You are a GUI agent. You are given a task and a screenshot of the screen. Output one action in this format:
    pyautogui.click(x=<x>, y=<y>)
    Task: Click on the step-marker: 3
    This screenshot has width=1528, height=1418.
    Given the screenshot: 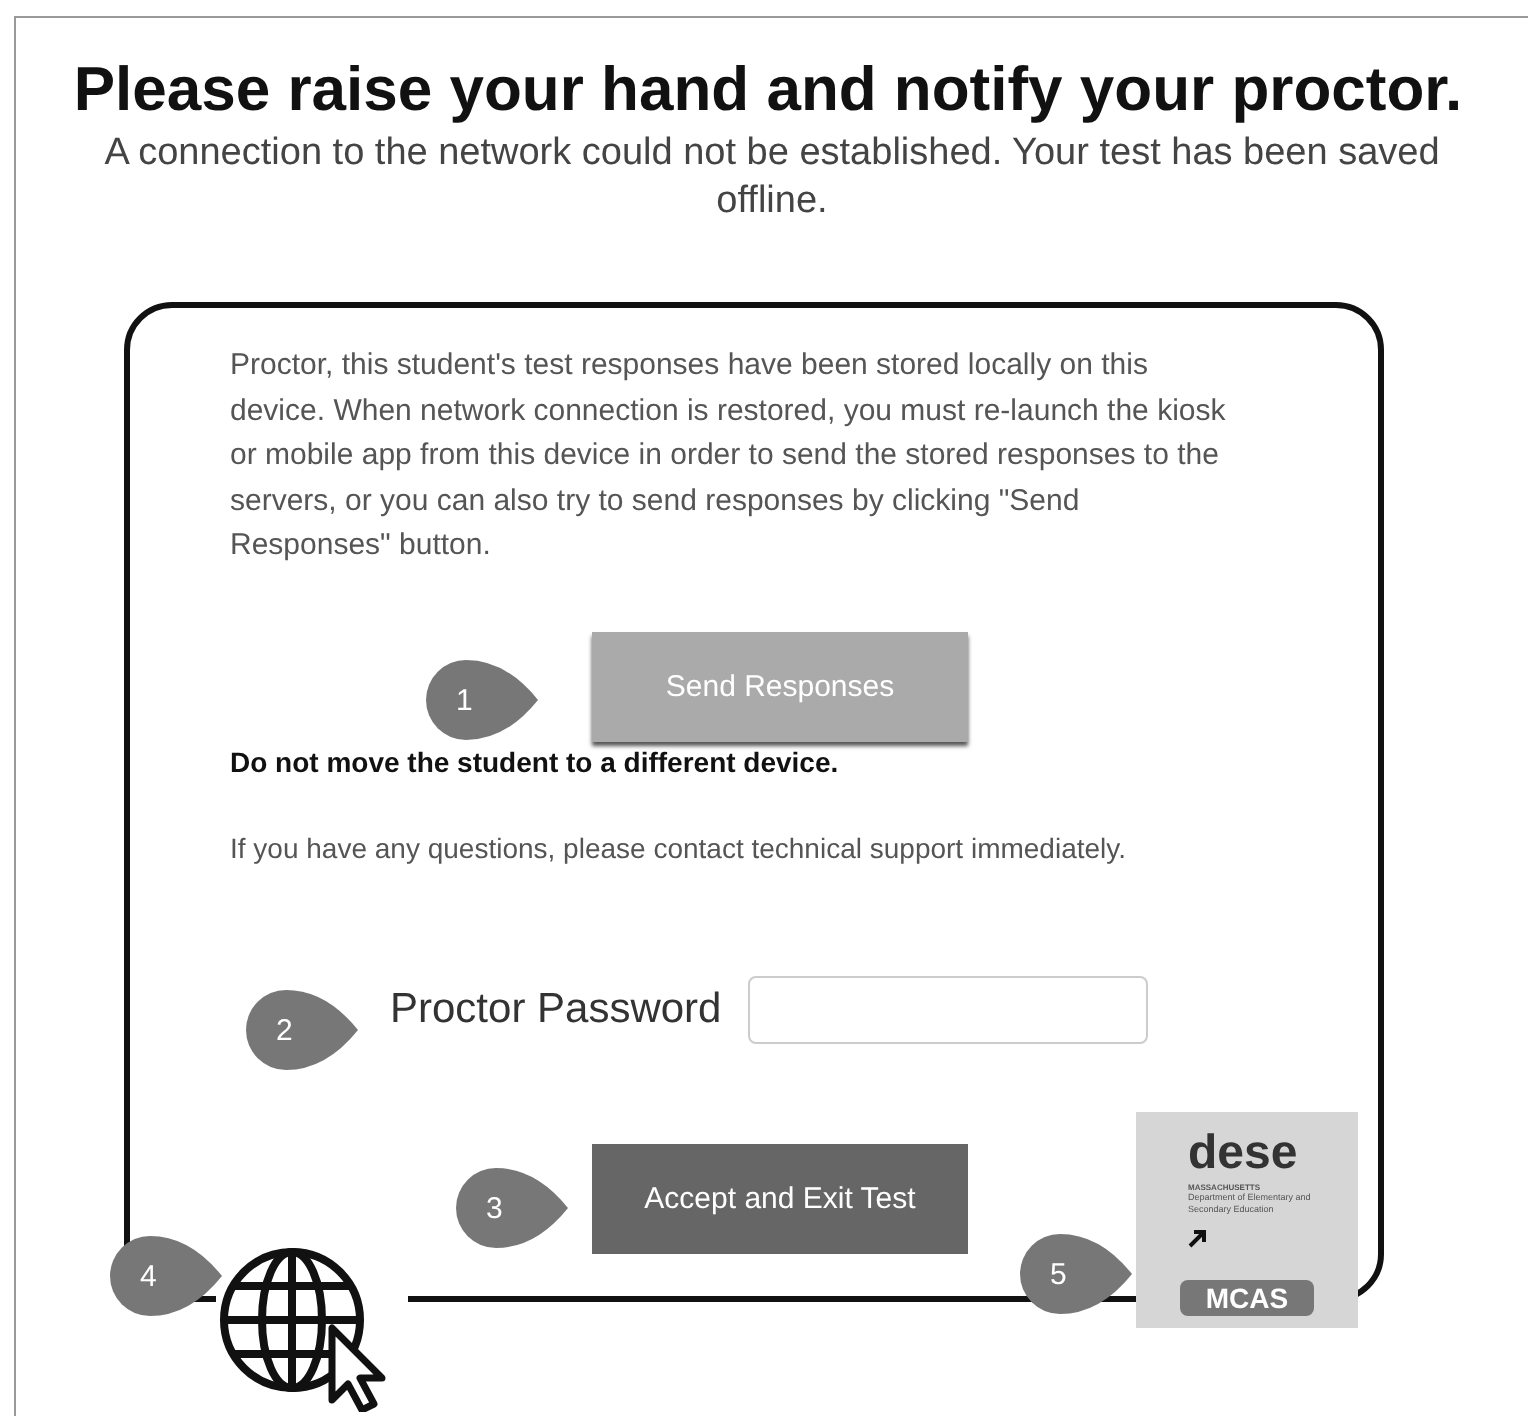 What is the action you would take?
    pyautogui.click(x=512, y=1208)
    